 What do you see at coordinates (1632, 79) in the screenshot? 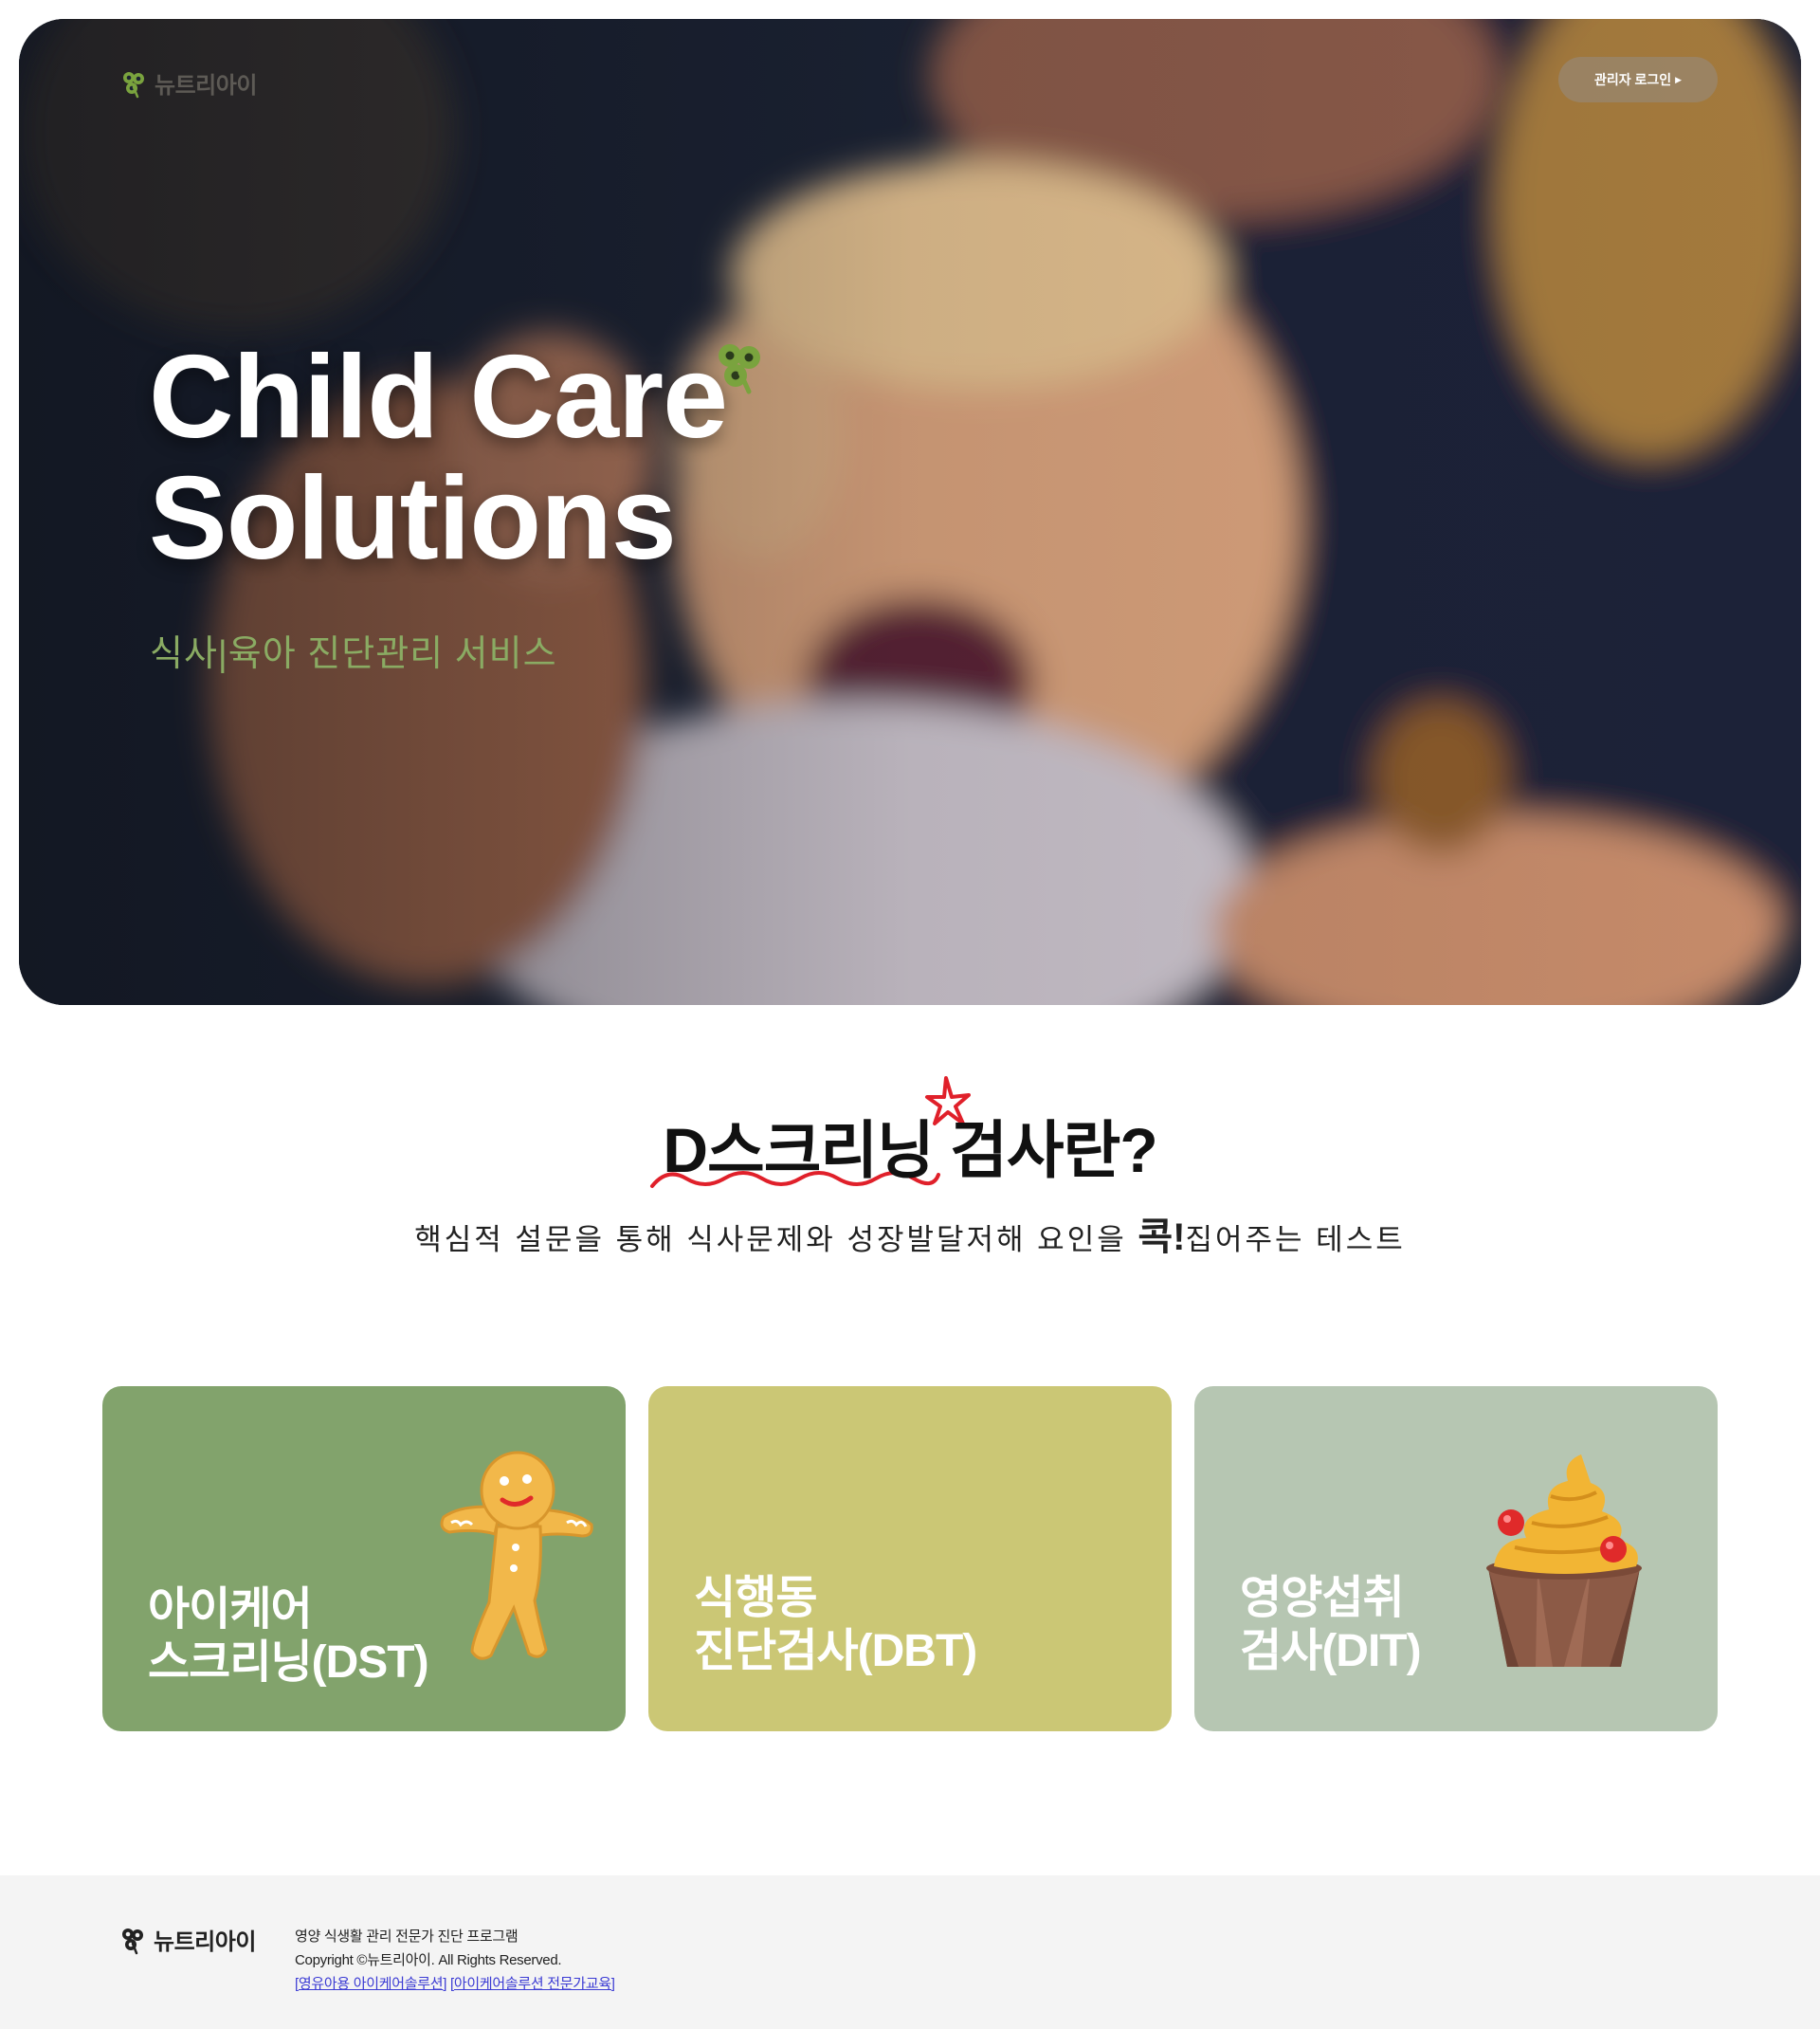
I see `admin-login-label: 관리자 로그인` at bounding box center [1632, 79].